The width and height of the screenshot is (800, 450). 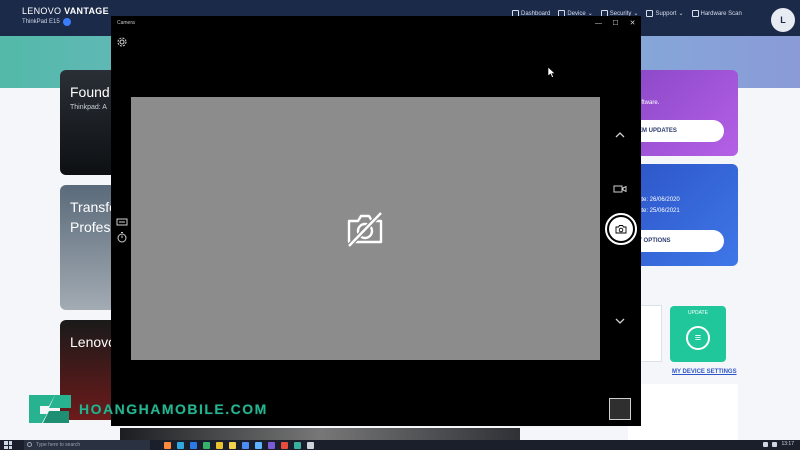 I want to click on video-mode-icon, so click(x=620, y=189).